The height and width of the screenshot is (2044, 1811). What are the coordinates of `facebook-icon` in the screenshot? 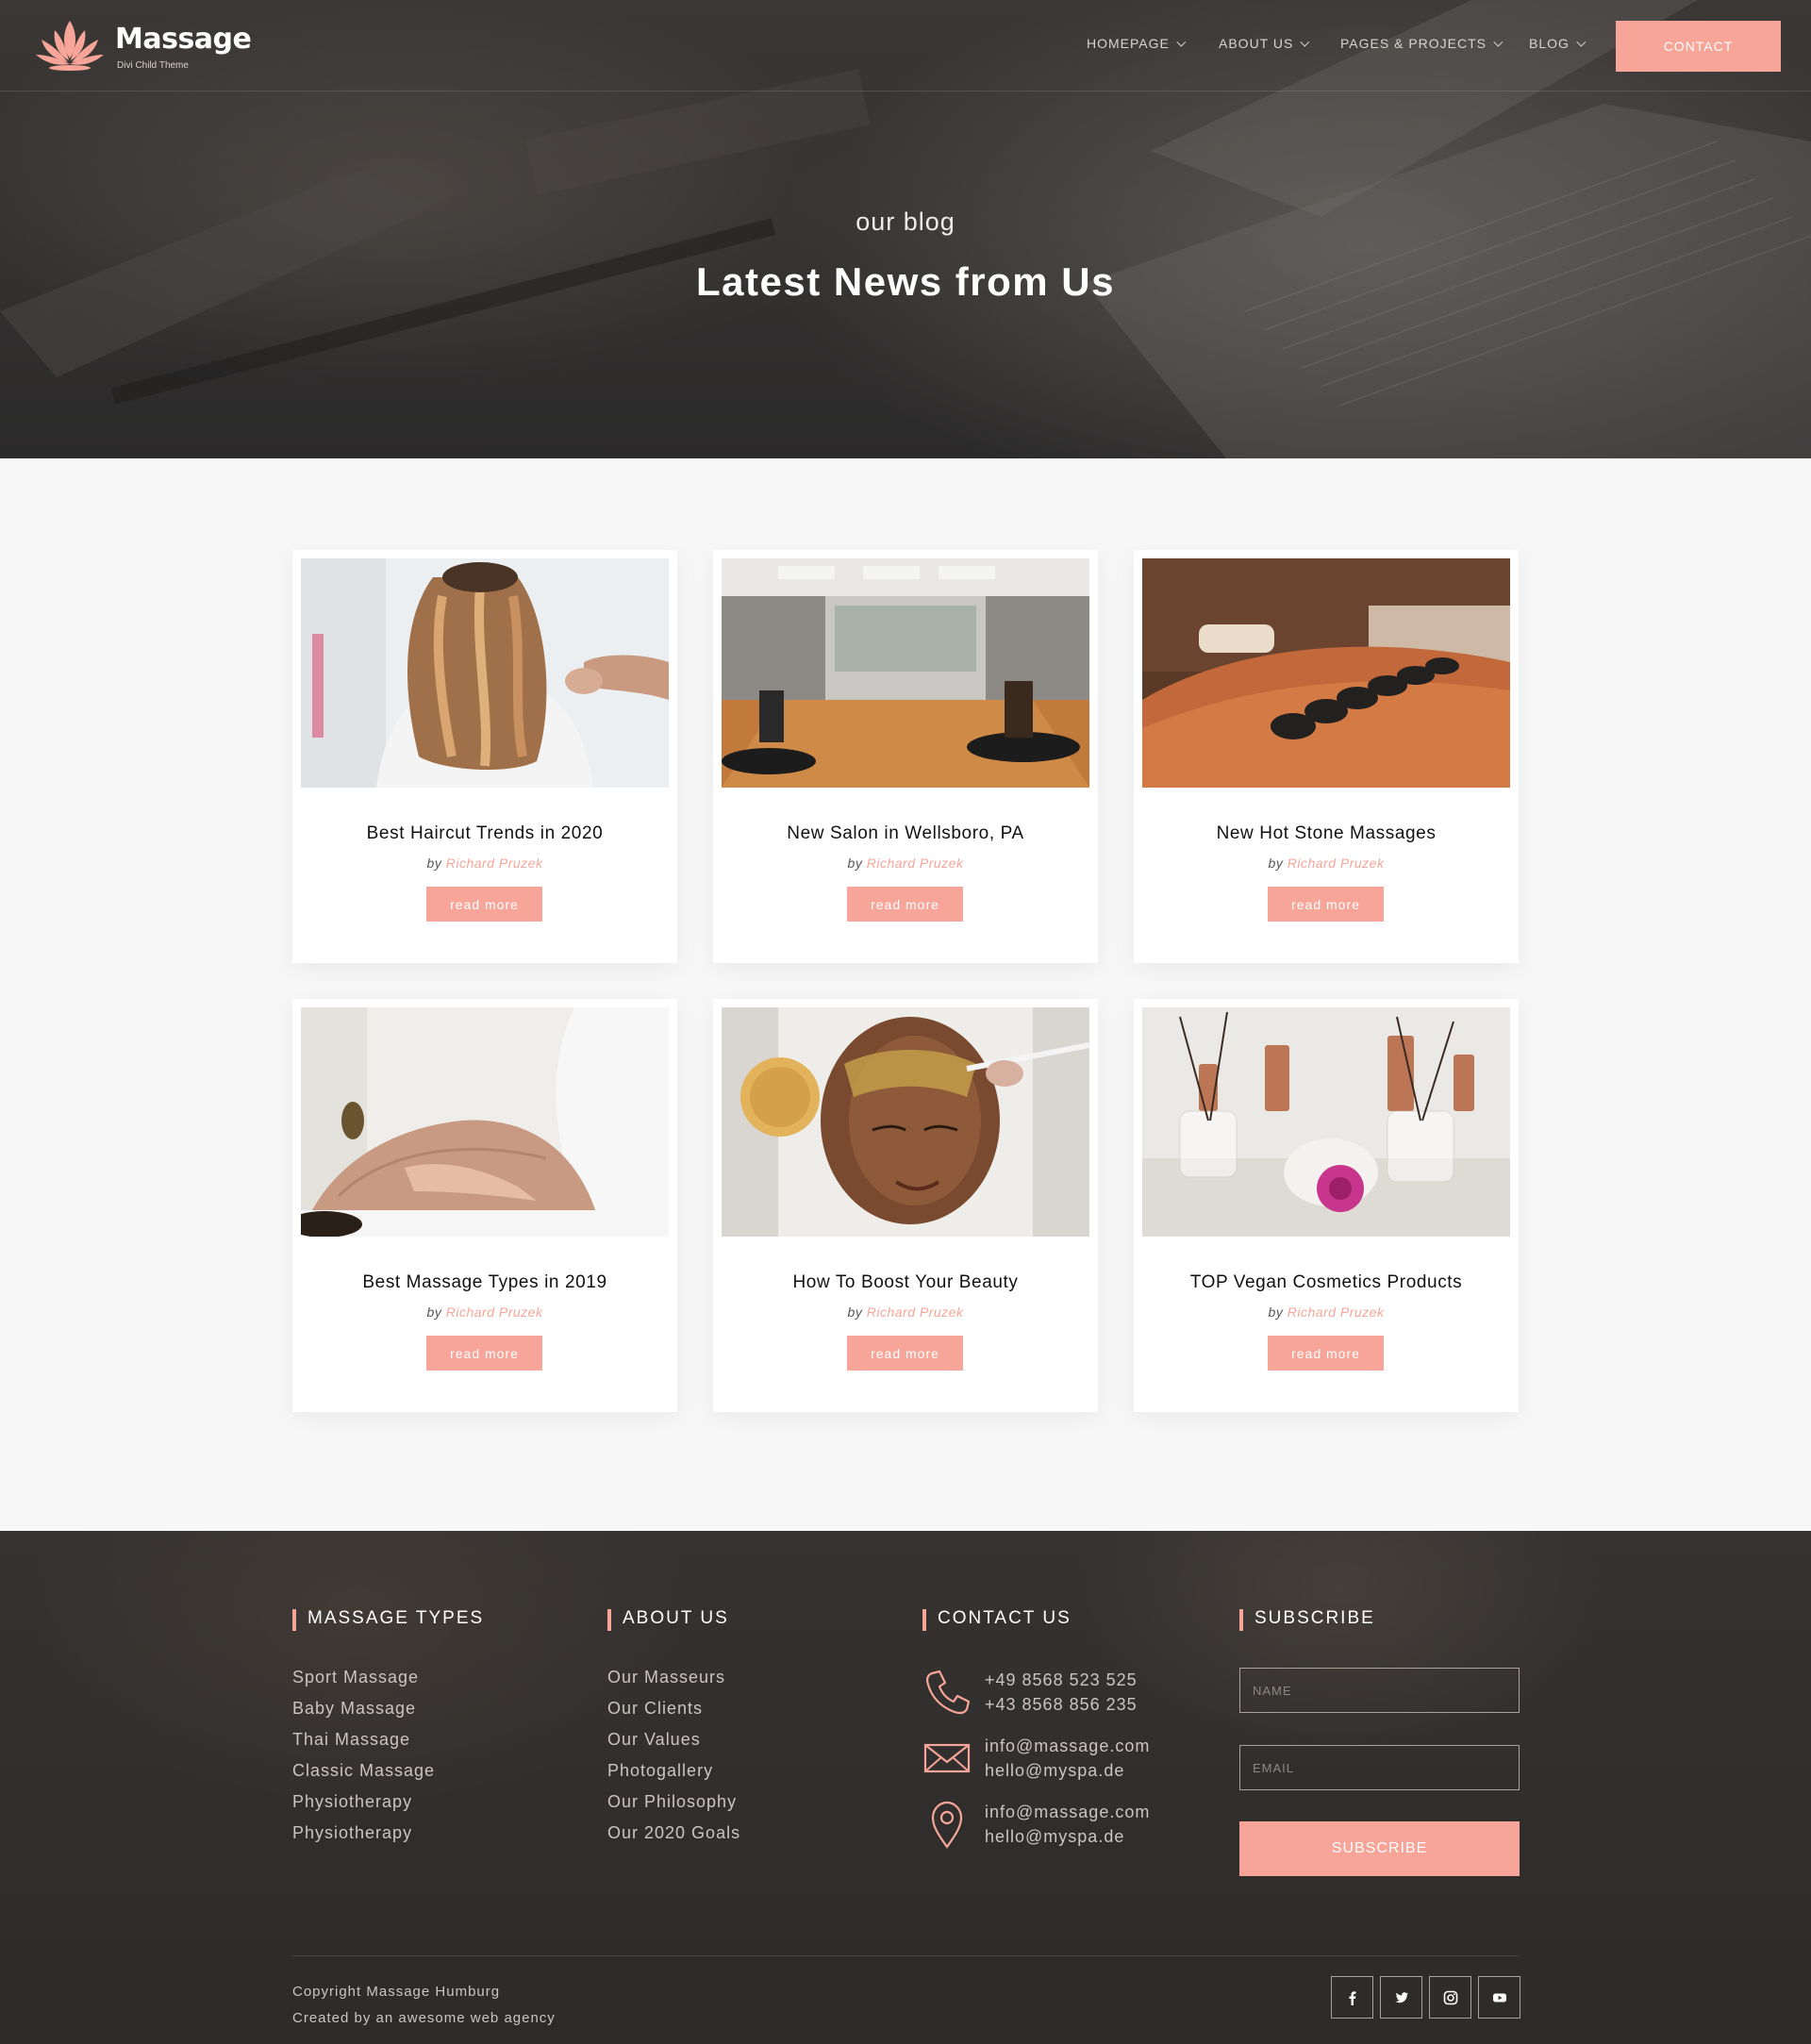 It's located at (1352, 1998).